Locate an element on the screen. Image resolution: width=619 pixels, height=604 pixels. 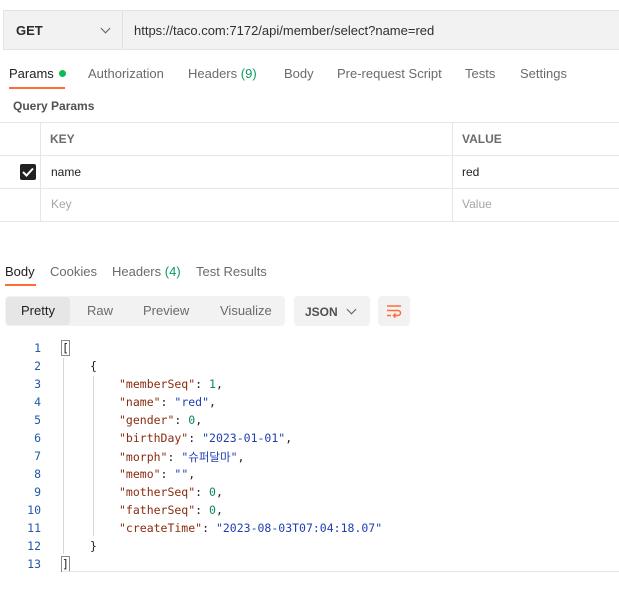
param-key: name is located at coordinates (66, 172).